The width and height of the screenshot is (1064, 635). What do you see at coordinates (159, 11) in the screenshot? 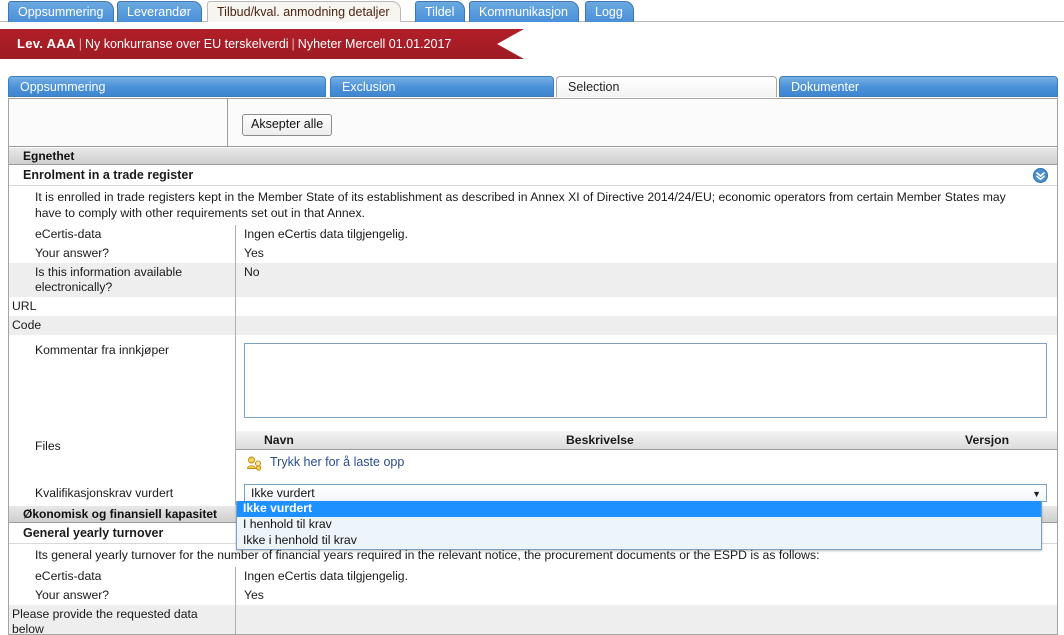
I see `tab-leverandor: Leverandør` at bounding box center [159, 11].